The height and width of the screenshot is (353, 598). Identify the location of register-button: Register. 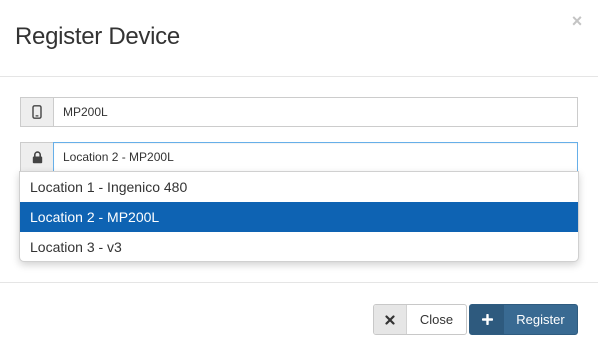
(523, 319).